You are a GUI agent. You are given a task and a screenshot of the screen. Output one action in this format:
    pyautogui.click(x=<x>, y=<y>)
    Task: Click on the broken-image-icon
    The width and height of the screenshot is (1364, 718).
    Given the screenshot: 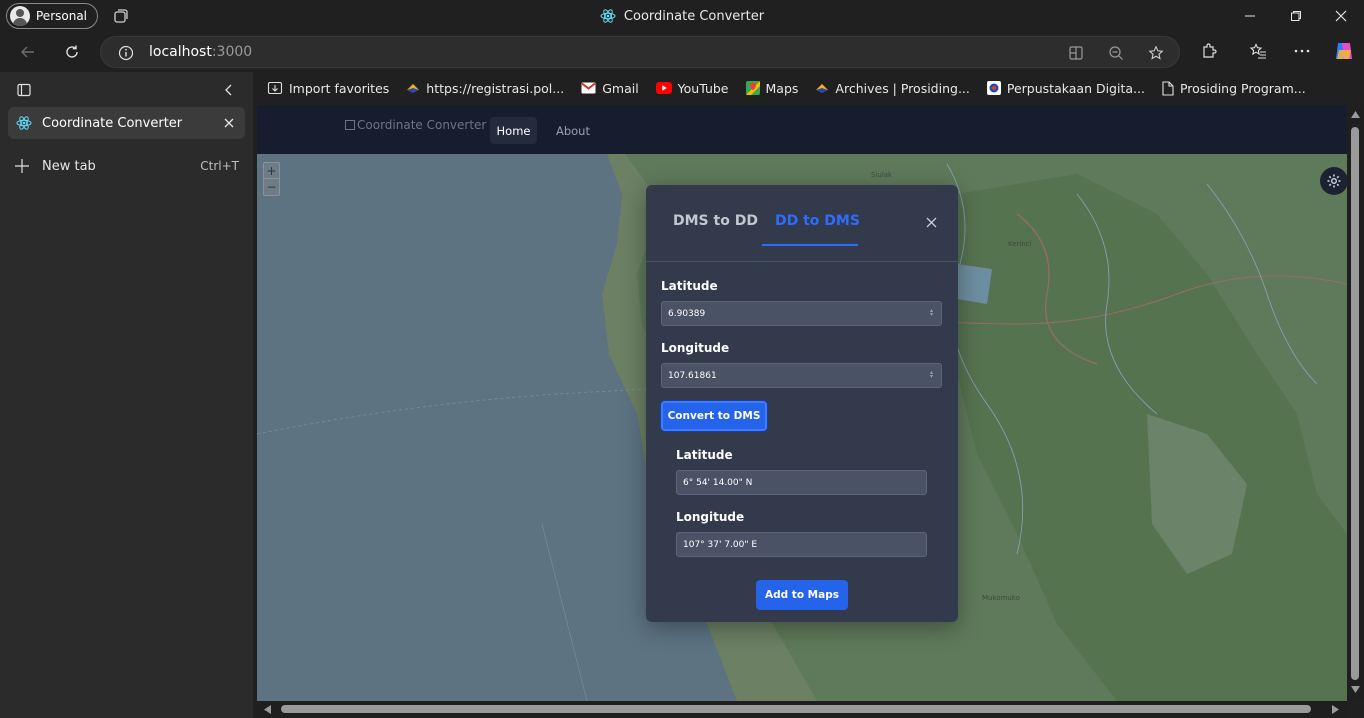 What is the action you would take?
    pyautogui.click(x=350, y=125)
    